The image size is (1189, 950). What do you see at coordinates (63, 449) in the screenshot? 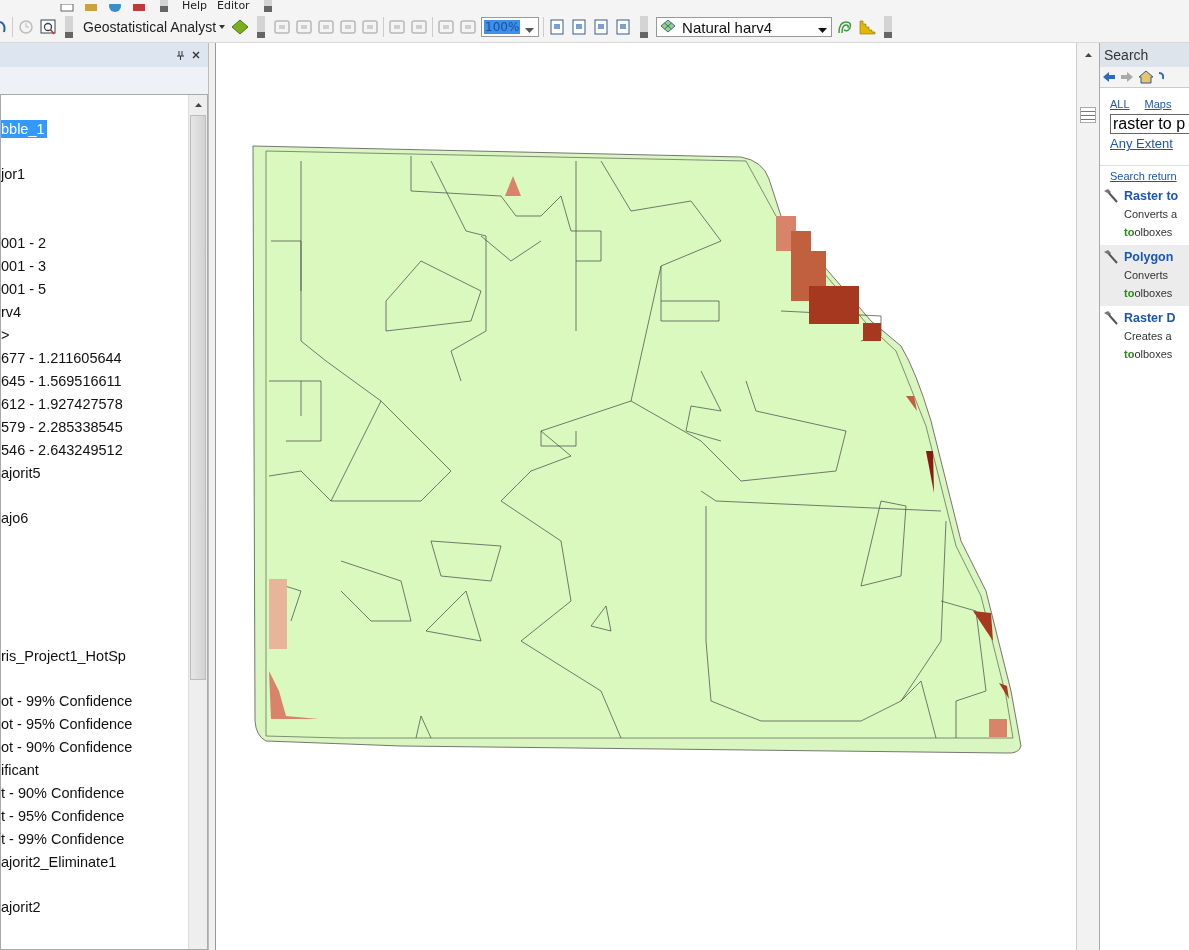
I see `layer-label: 546 - 2.643249512` at bounding box center [63, 449].